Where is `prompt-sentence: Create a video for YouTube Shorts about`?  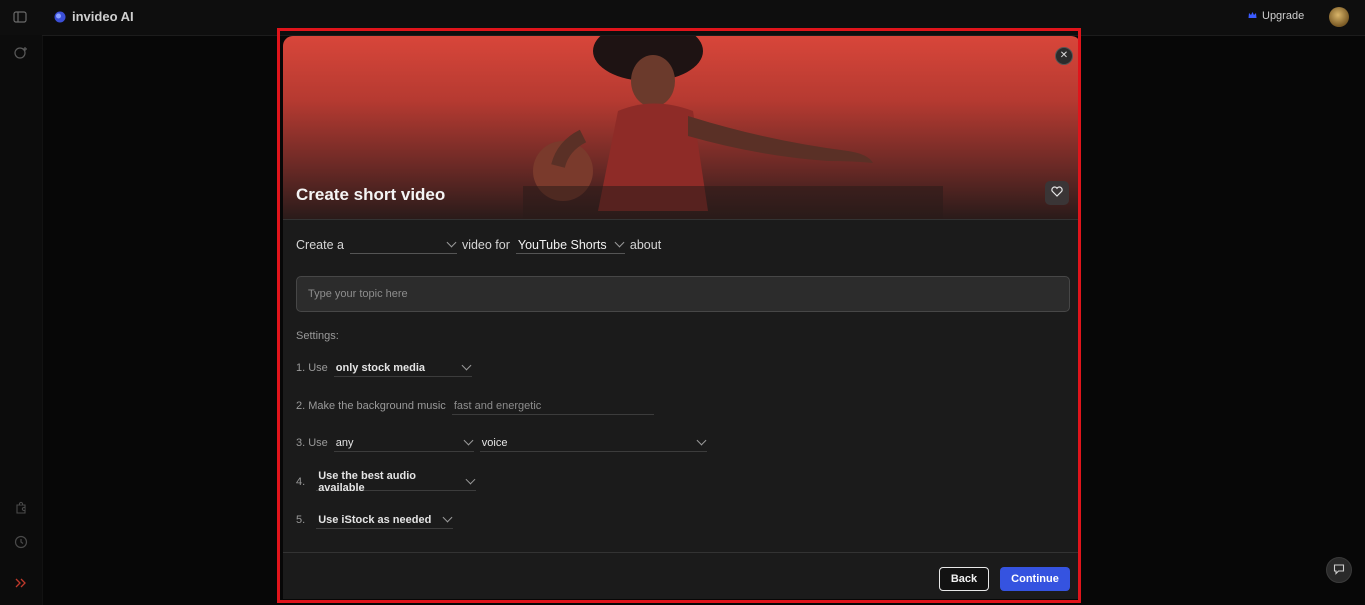 prompt-sentence: Create a video for YouTube Shorts about is located at coordinates (478, 245).